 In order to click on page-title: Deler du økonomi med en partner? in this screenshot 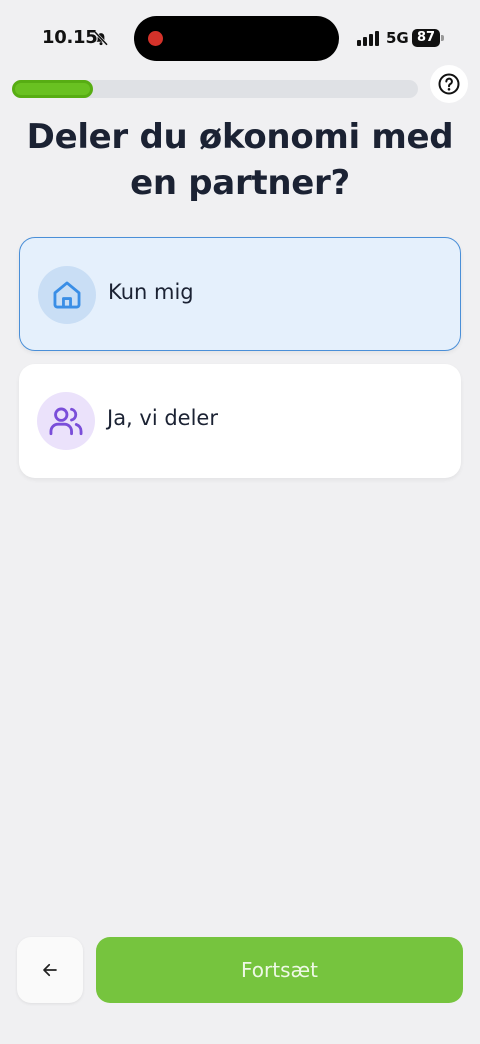, I will do `click(240, 160)`.